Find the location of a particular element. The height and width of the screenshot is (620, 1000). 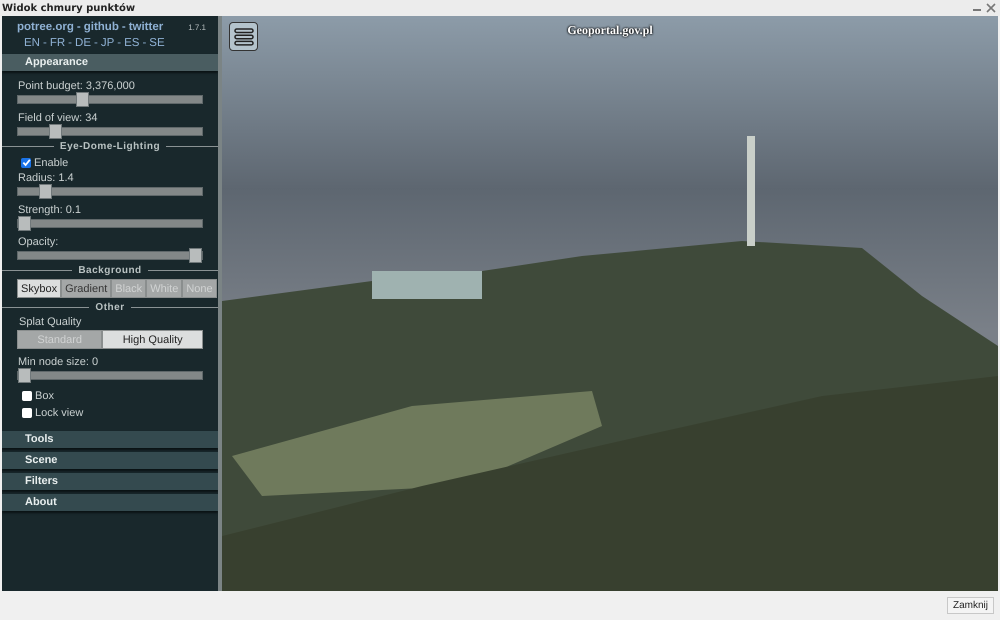

checkbox-label: Enable is located at coordinates (51, 162).